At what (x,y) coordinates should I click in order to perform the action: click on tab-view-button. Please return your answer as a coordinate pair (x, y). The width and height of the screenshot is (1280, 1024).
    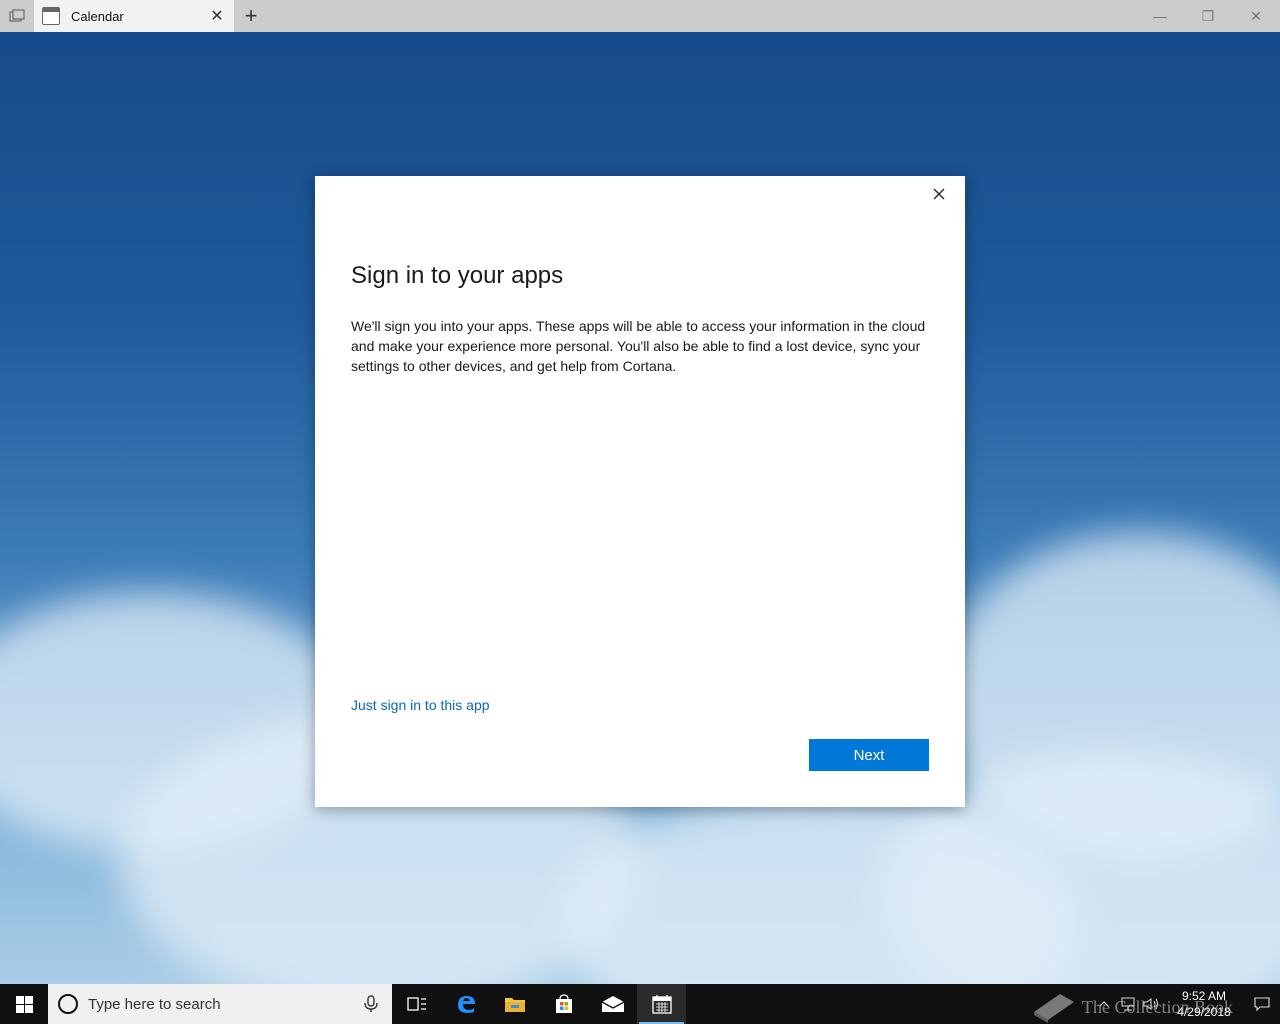
    Looking at the image, I should click on (17, 16).